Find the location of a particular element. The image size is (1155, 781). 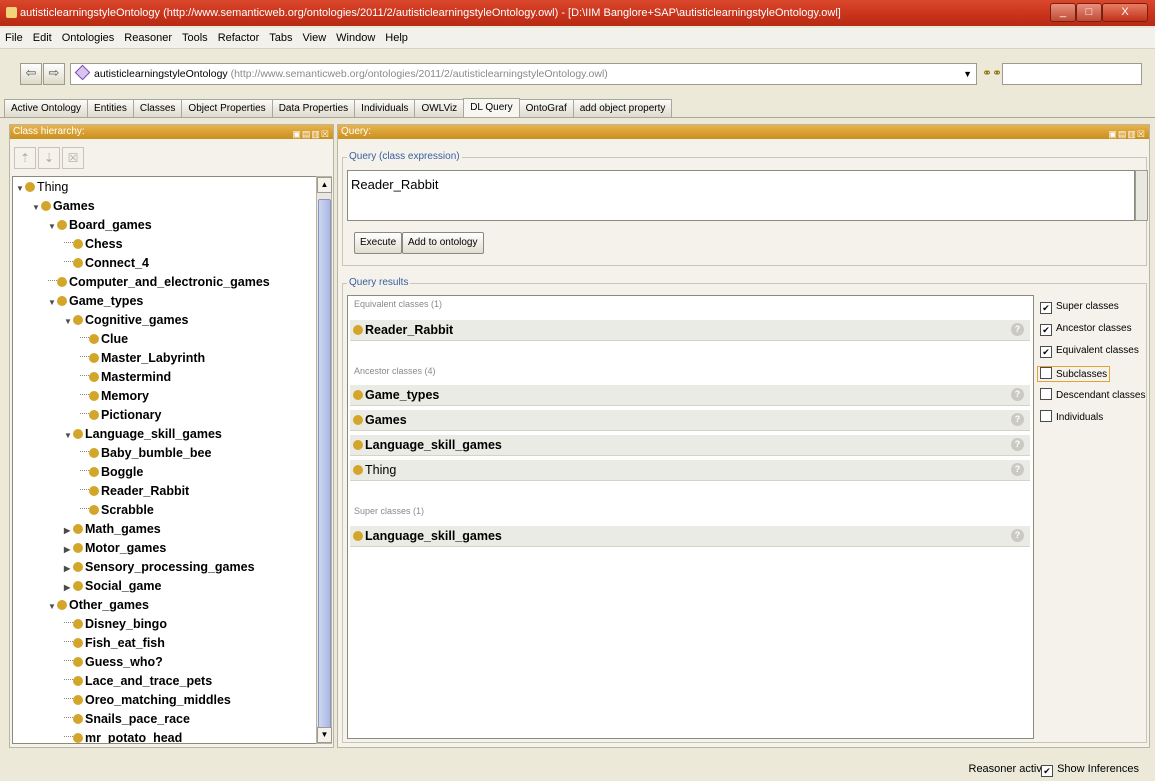

tree-row: Chess is located at coordinates (93, 244).